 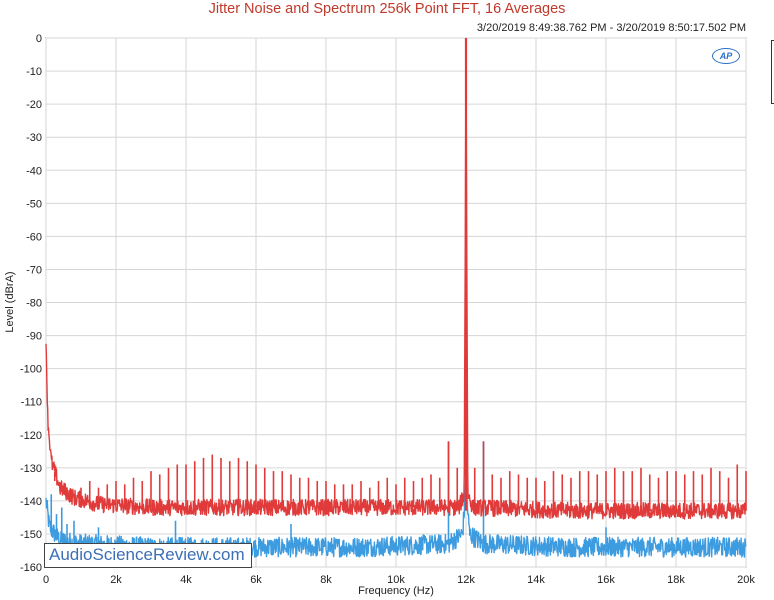 What do you see at coordinates (726, 56) in the screenshot?
I see `ap-logo-icon: AP` at bounding box center [726, 56].